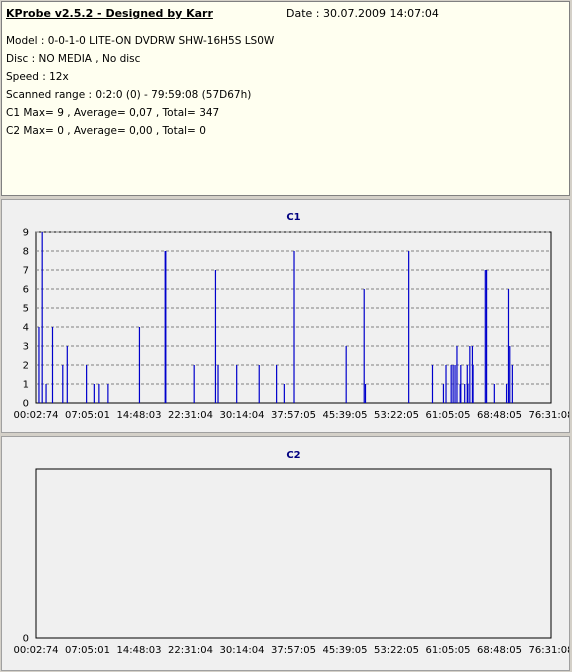 This screenshot has height=672, width=572. I want to click on y-tick-label: 6, so click(26, 290).